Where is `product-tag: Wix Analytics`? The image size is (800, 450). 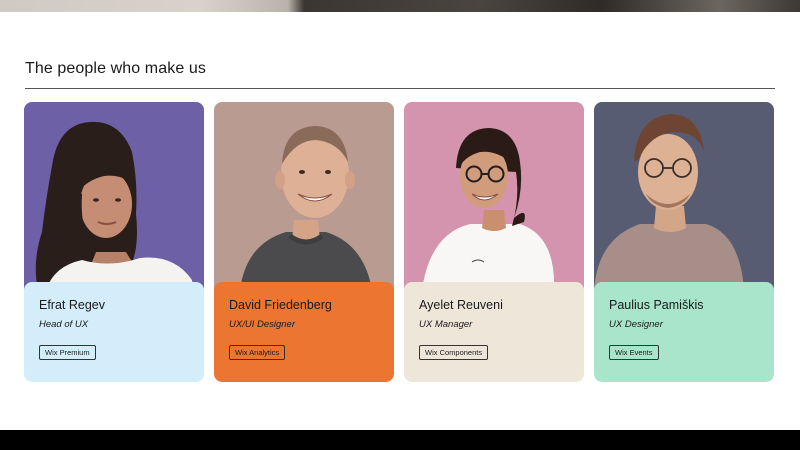
product-tag: Wix Analytics is located at coordinates (257, 352).